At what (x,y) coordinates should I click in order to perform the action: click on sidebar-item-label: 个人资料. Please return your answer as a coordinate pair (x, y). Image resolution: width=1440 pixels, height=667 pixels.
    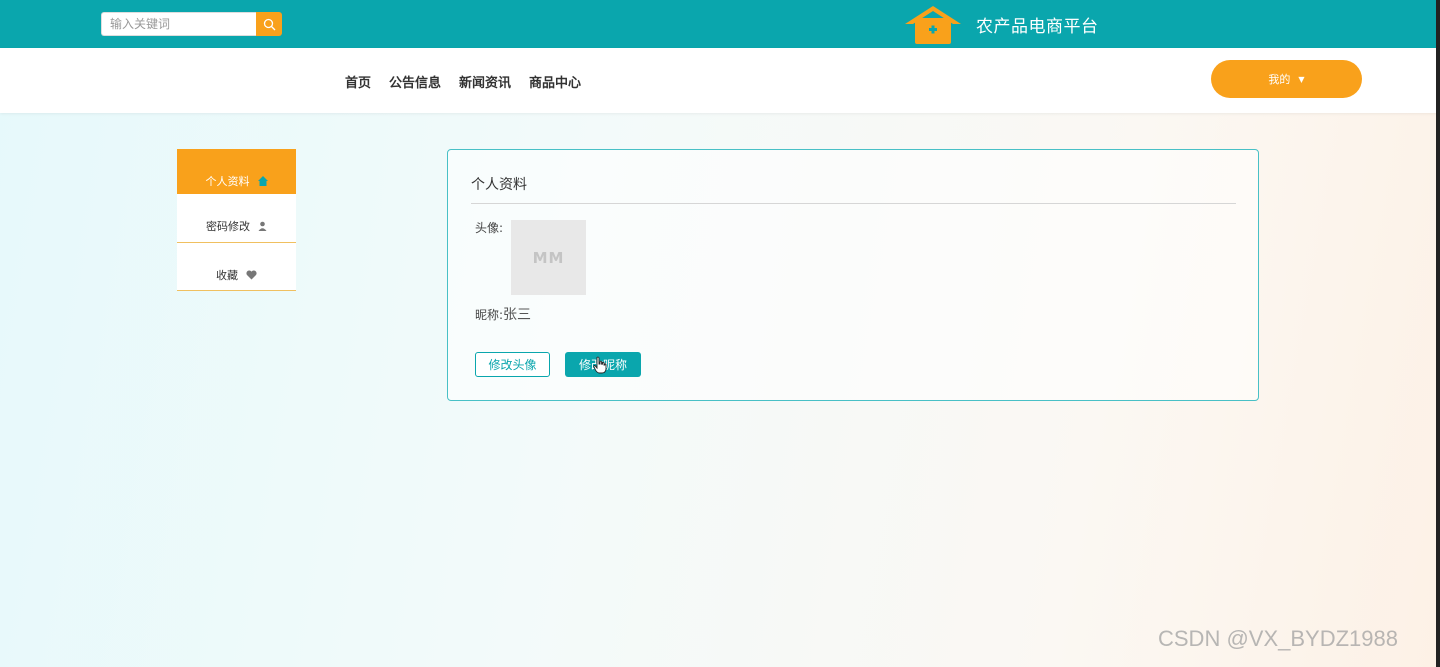
    Looking at the image, I should click on (227, 181).